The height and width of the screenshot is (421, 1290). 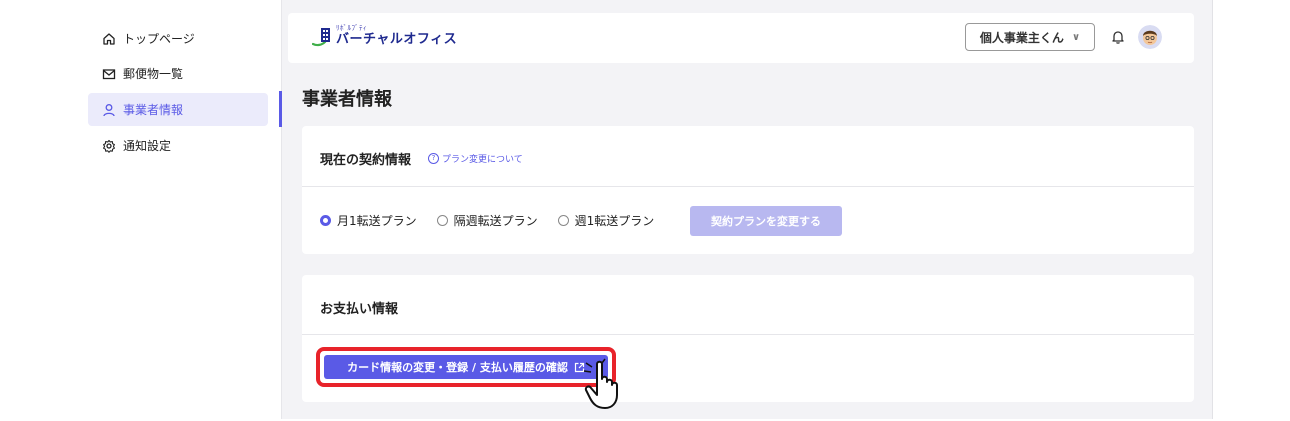 What do you see at coordinates (482, 160) in the screenshot?
I see `help-link-label: プラン変更について` at bounding box center [482, 160].